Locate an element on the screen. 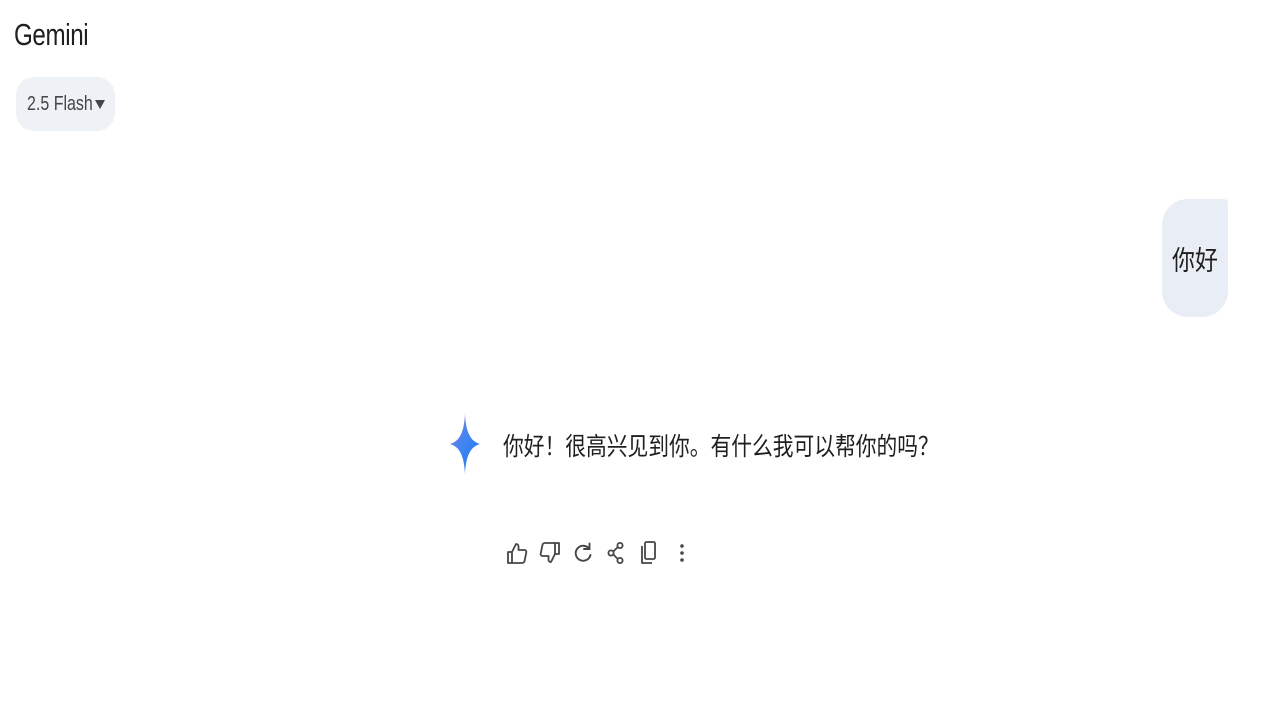  share-icon is located at coordinates (615, 553).